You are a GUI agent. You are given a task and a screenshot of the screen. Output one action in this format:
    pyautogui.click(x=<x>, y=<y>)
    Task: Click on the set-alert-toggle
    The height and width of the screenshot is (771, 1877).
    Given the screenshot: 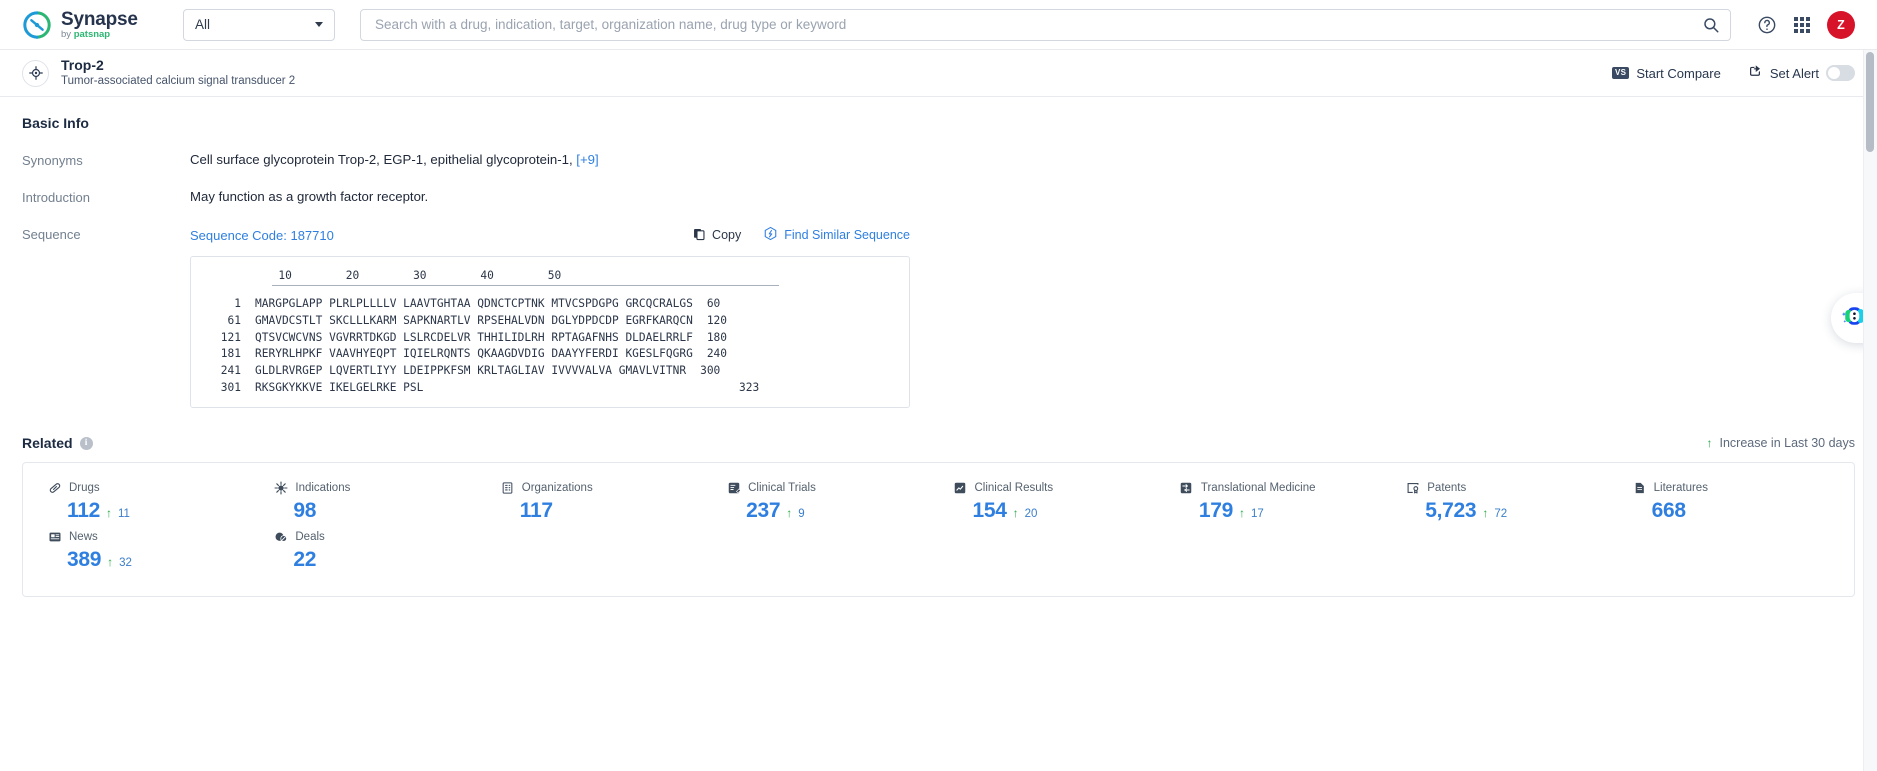 What is the action you would take?
    pyautogui.click(x=1840, y=73)
    